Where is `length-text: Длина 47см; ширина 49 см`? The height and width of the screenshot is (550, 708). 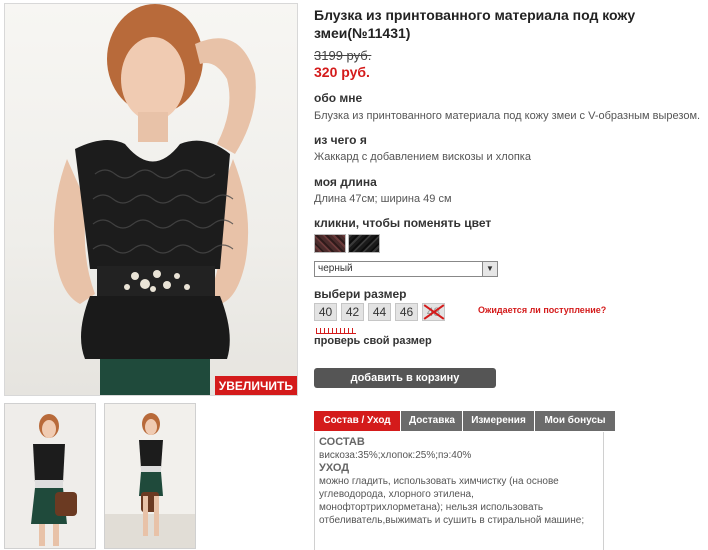
length-text: Длина 47см; ширина 49 см is located at coordinates (383, 199).